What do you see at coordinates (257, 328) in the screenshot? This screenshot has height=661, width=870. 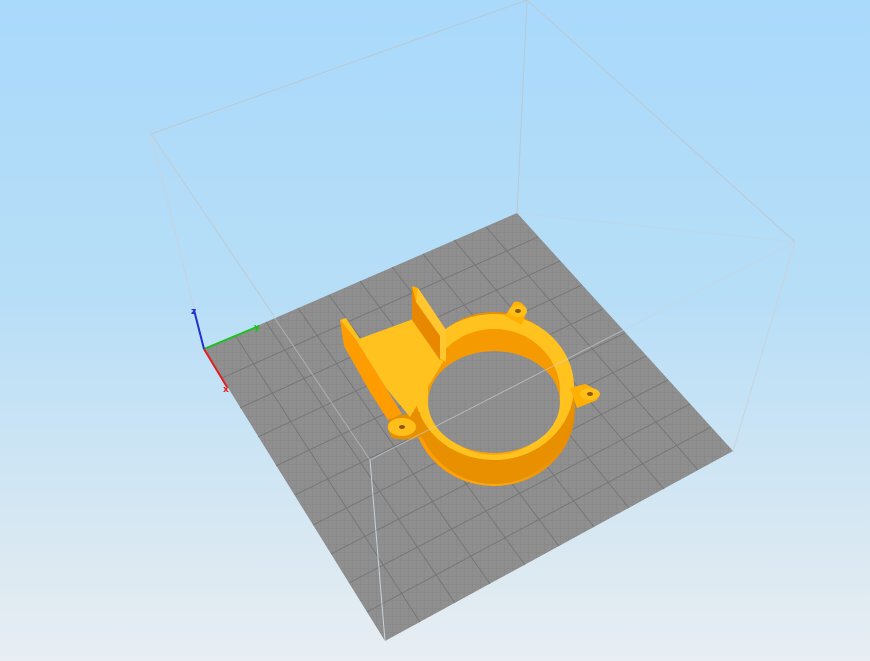 I see `y-axis-label: y` at bounding box center [257, 328].